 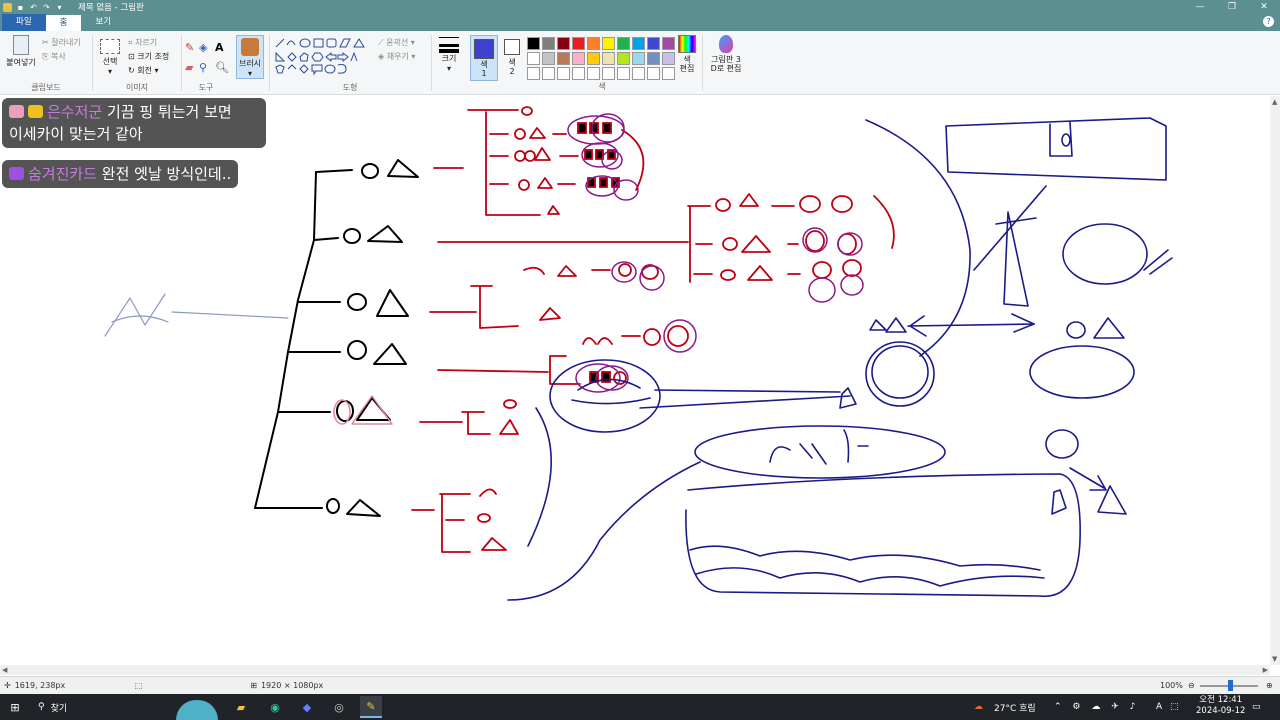 I want to click on windows-start-icon: ⊞, so click(x=15, y=707).